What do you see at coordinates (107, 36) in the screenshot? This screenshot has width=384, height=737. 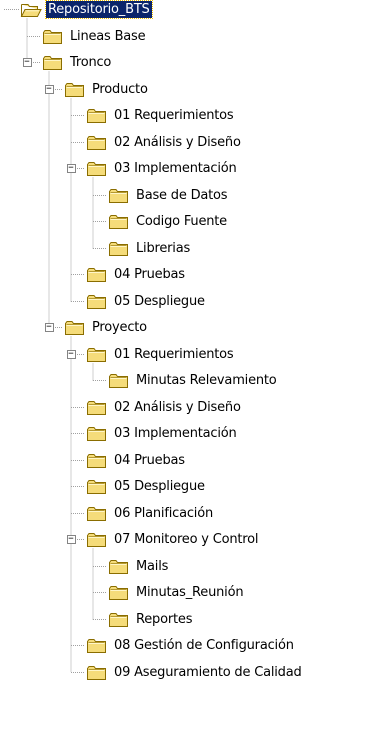 I see `tree-node-label: Lineas Base` at bounding box center [107, 36].